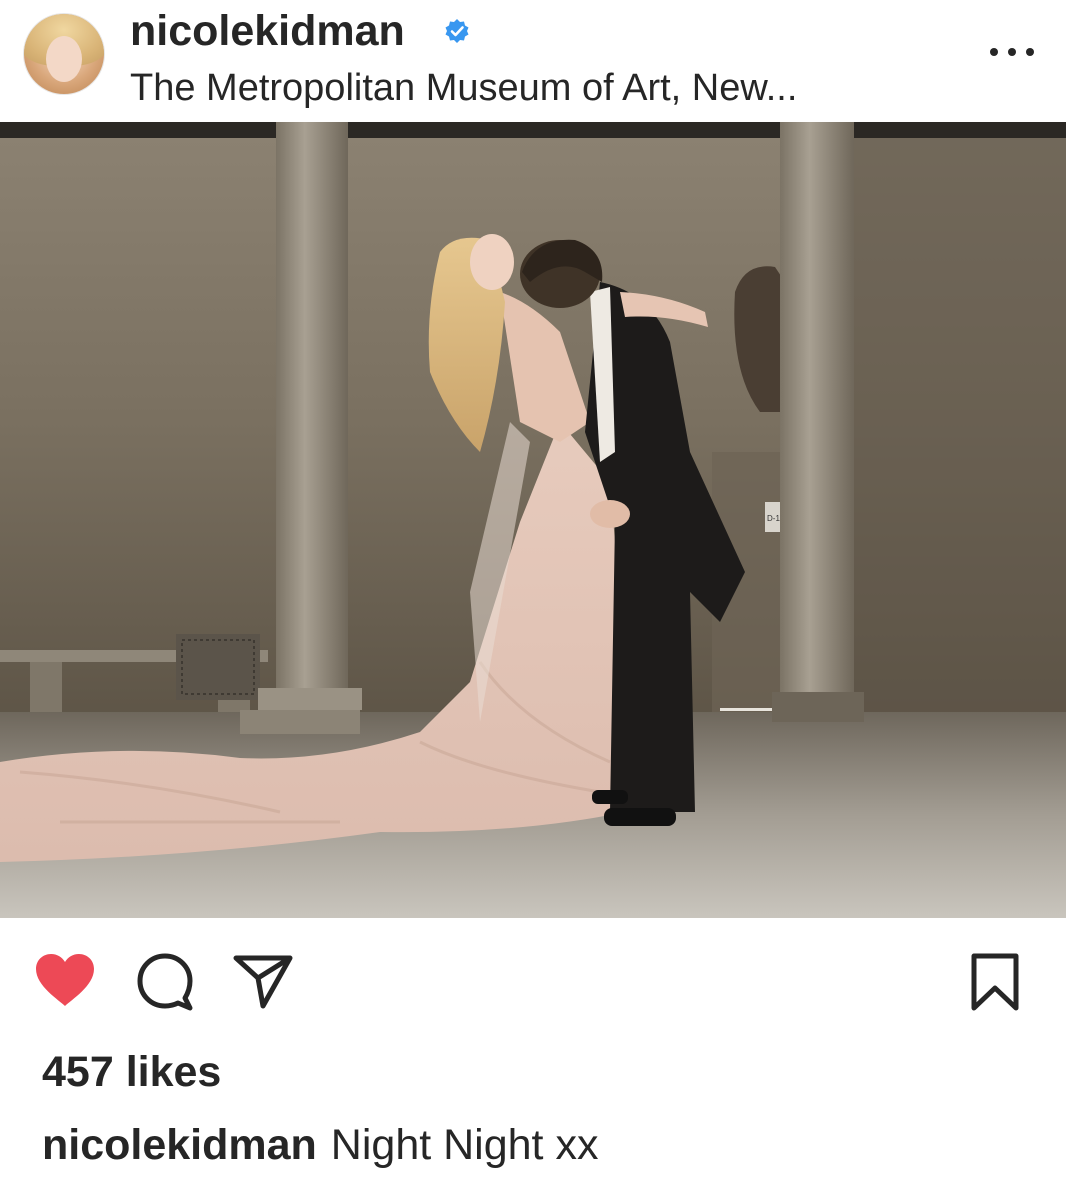 Image resolution: width=1066 pixels, height=1200 pixels. I want to click on comment-bubble-icon, so click(166, 982).